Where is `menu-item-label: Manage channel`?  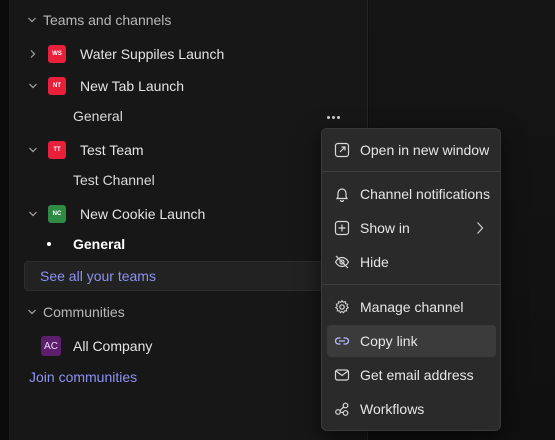
menu-item-label: Manage channel is located at coordinates (412, 307).